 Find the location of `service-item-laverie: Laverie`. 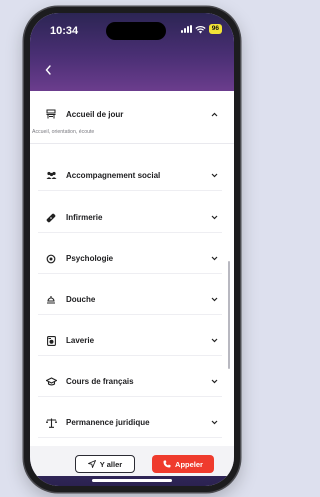

service-item-laverie: Laverie is located at coordinates (130, 341).